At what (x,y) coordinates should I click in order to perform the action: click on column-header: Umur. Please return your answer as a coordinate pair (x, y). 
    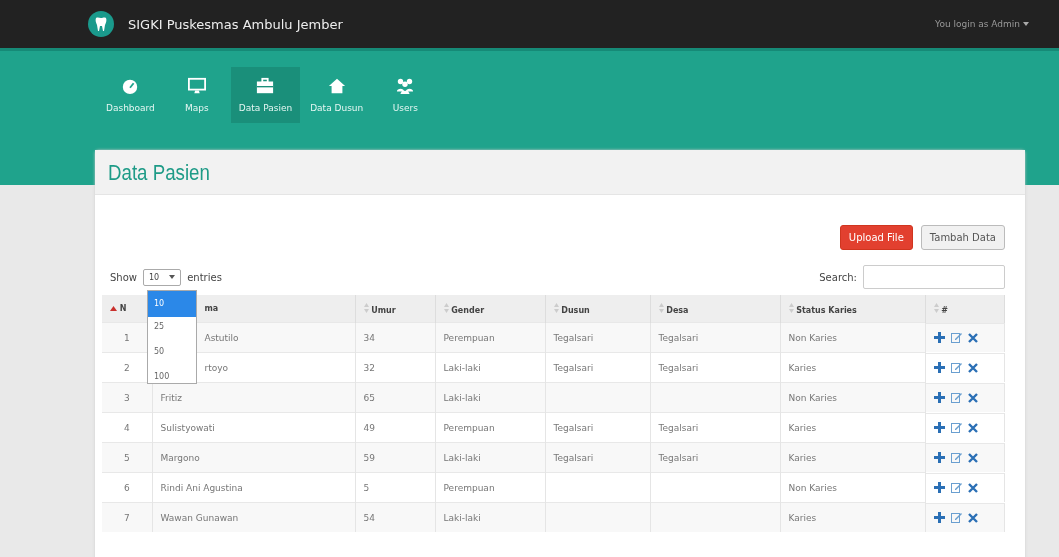
    Looking at the image, I should click on (395, 309).